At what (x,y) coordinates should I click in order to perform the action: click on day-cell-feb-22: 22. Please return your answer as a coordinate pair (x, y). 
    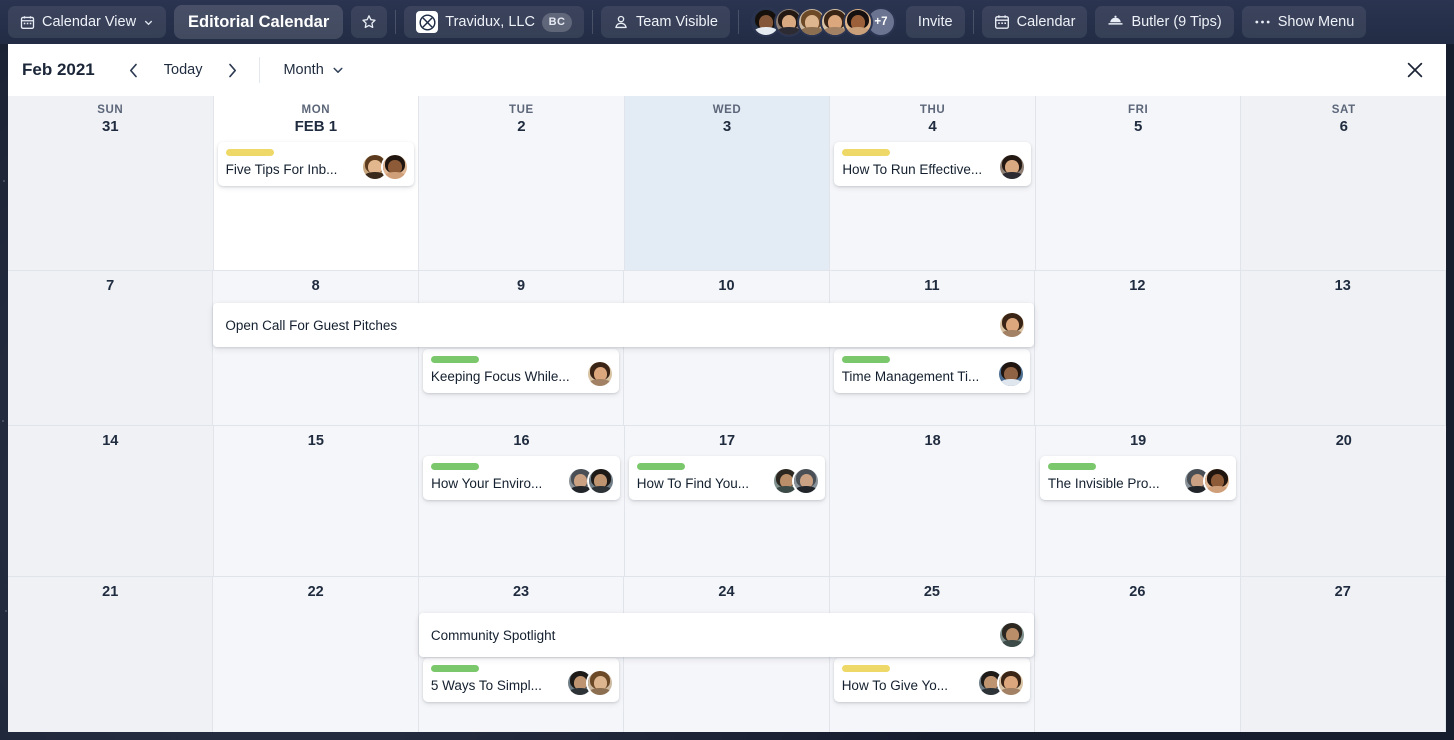
    Looking at the image, I should click on (316, 654).